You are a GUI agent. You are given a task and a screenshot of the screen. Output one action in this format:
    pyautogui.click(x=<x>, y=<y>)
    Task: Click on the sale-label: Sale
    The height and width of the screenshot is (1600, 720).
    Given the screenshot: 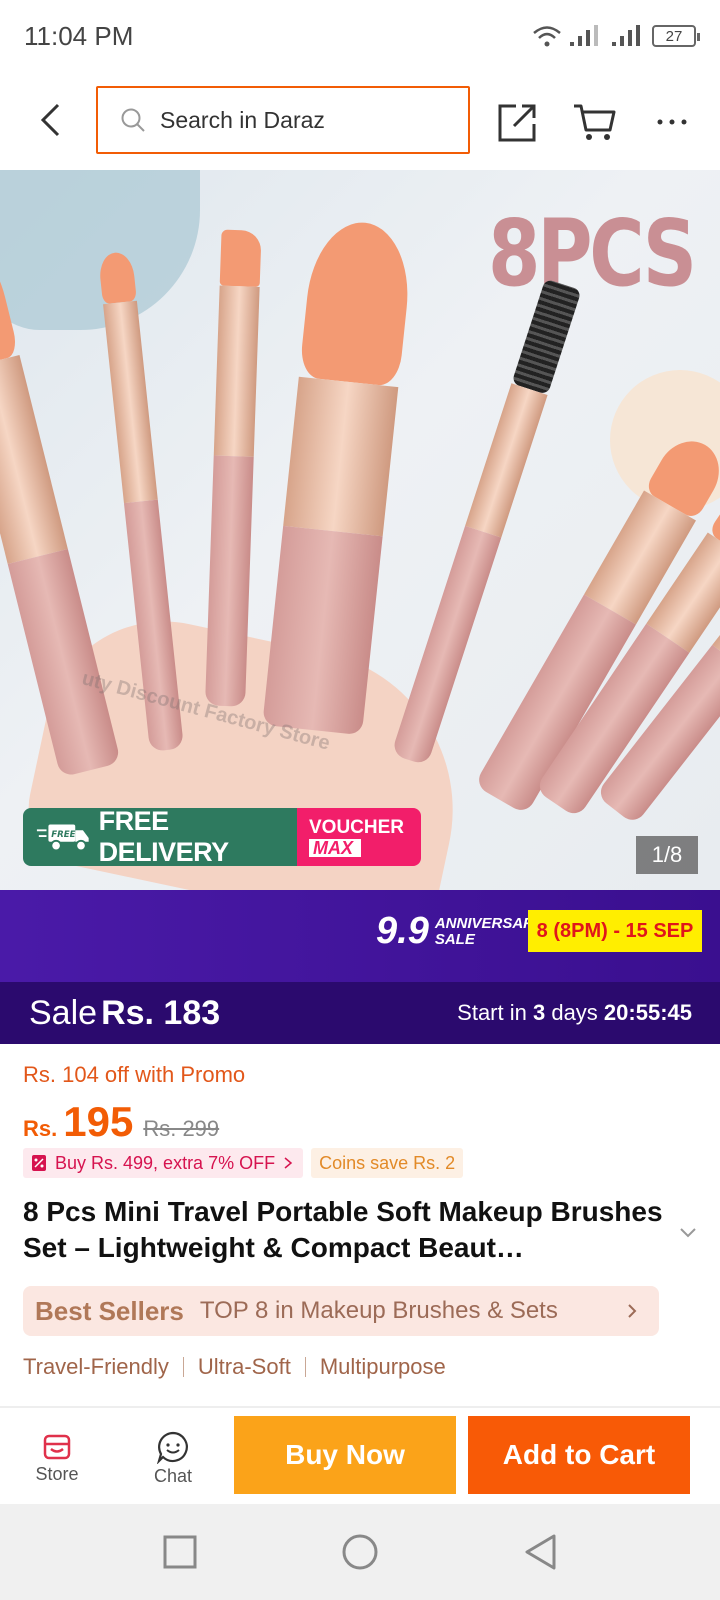 What is the action you would take?
    pyautogui.click(x=63, y=1012)
    